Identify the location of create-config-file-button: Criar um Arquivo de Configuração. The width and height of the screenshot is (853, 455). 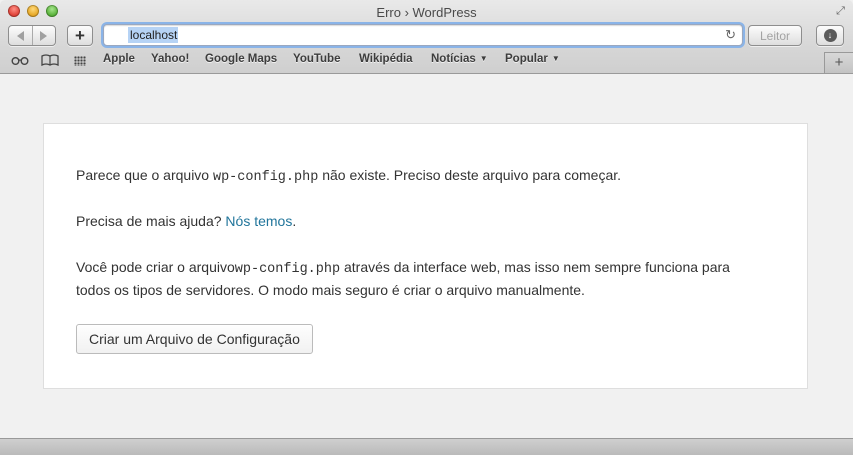
(194, 339).